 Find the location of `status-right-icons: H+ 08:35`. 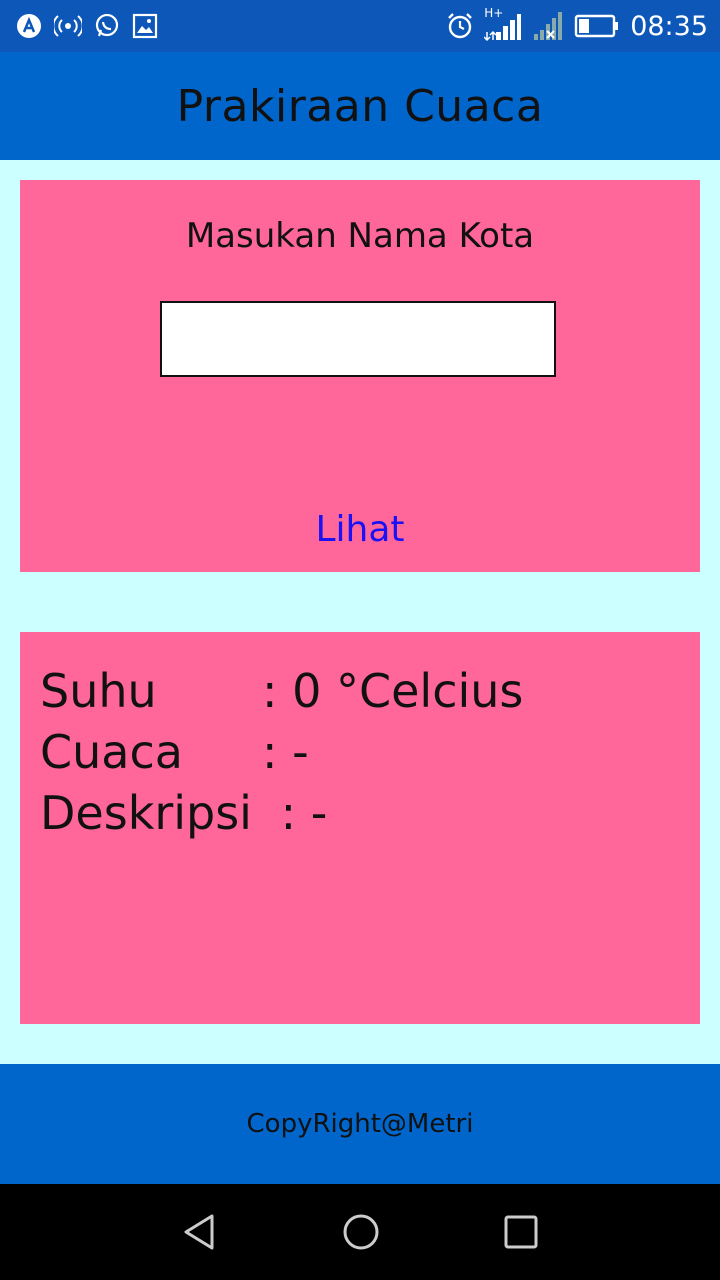

status-right-icons: H+ 08:35 is located at coordinates (577, 24).